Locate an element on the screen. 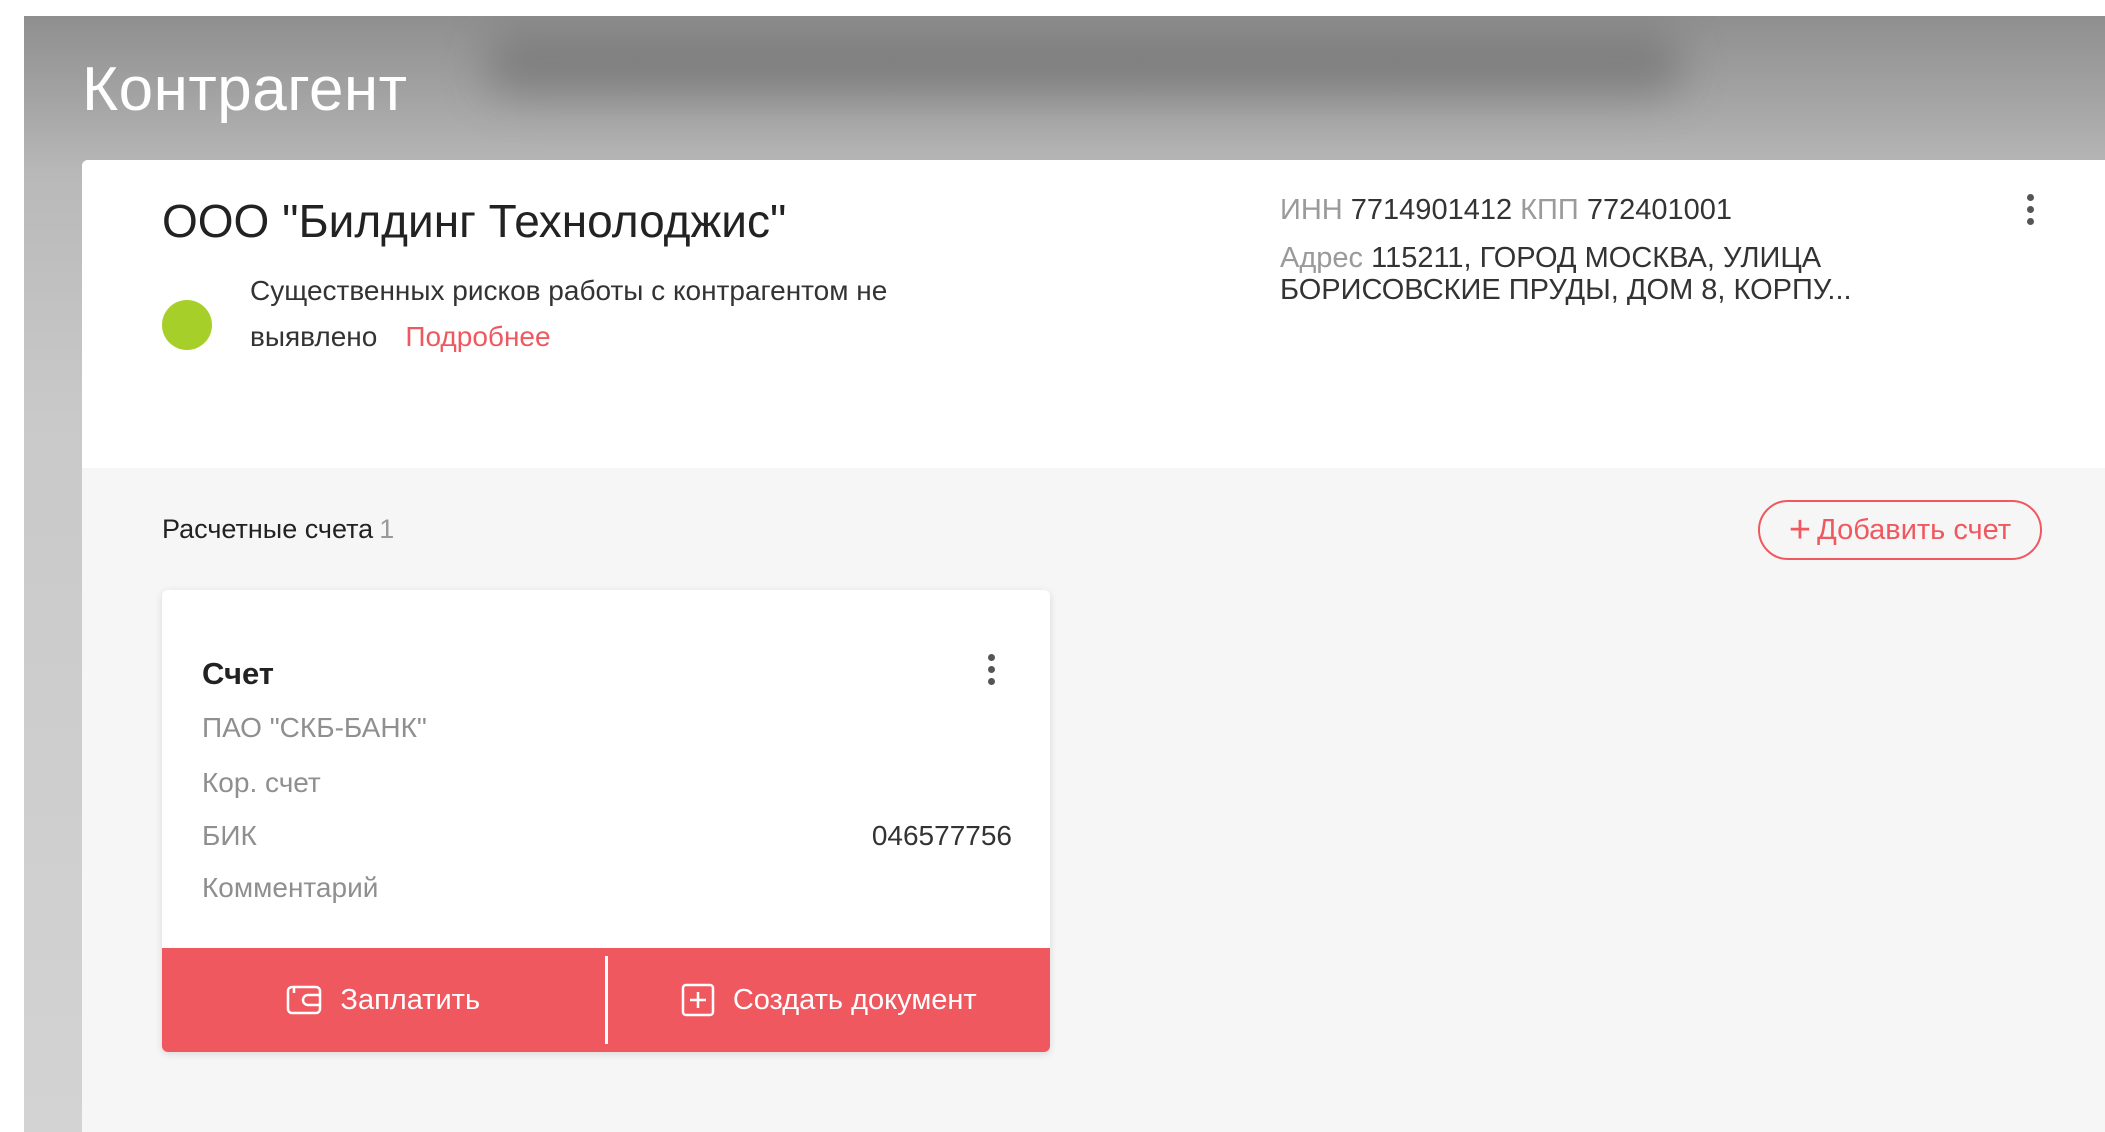 The height and width of the screenshot is (1132, 2105). add-account-label: Добавить счет is located at coordinates (1914, 529).